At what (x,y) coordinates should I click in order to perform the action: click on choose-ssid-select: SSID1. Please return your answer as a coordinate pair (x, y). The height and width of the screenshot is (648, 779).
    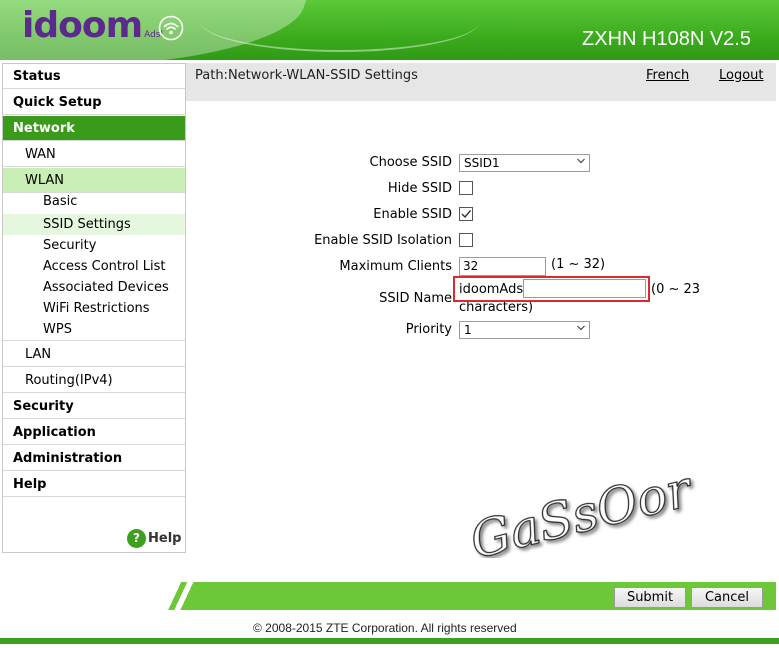
    Looking at the image, I should click on (524, 163).